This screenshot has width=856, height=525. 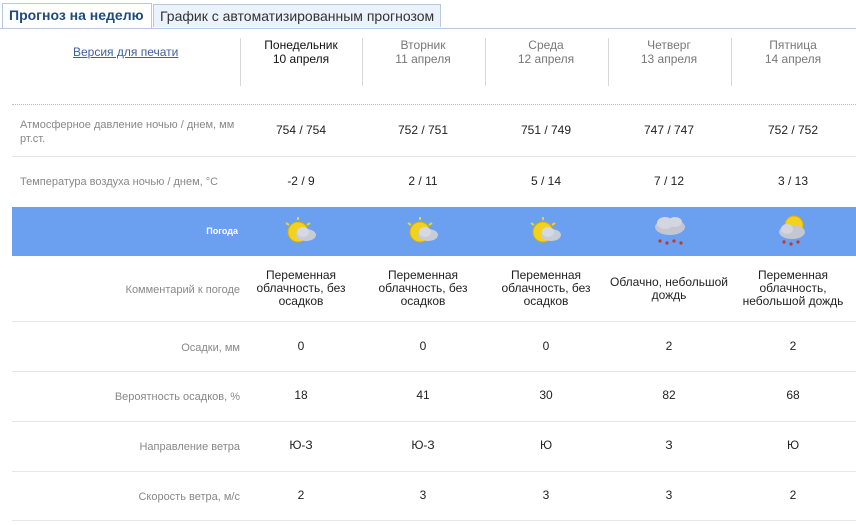 What do you see at coordinates (546, 395) in the screenshot?
I see `precip-prob-value: 30` at bounding box center [546, 395].